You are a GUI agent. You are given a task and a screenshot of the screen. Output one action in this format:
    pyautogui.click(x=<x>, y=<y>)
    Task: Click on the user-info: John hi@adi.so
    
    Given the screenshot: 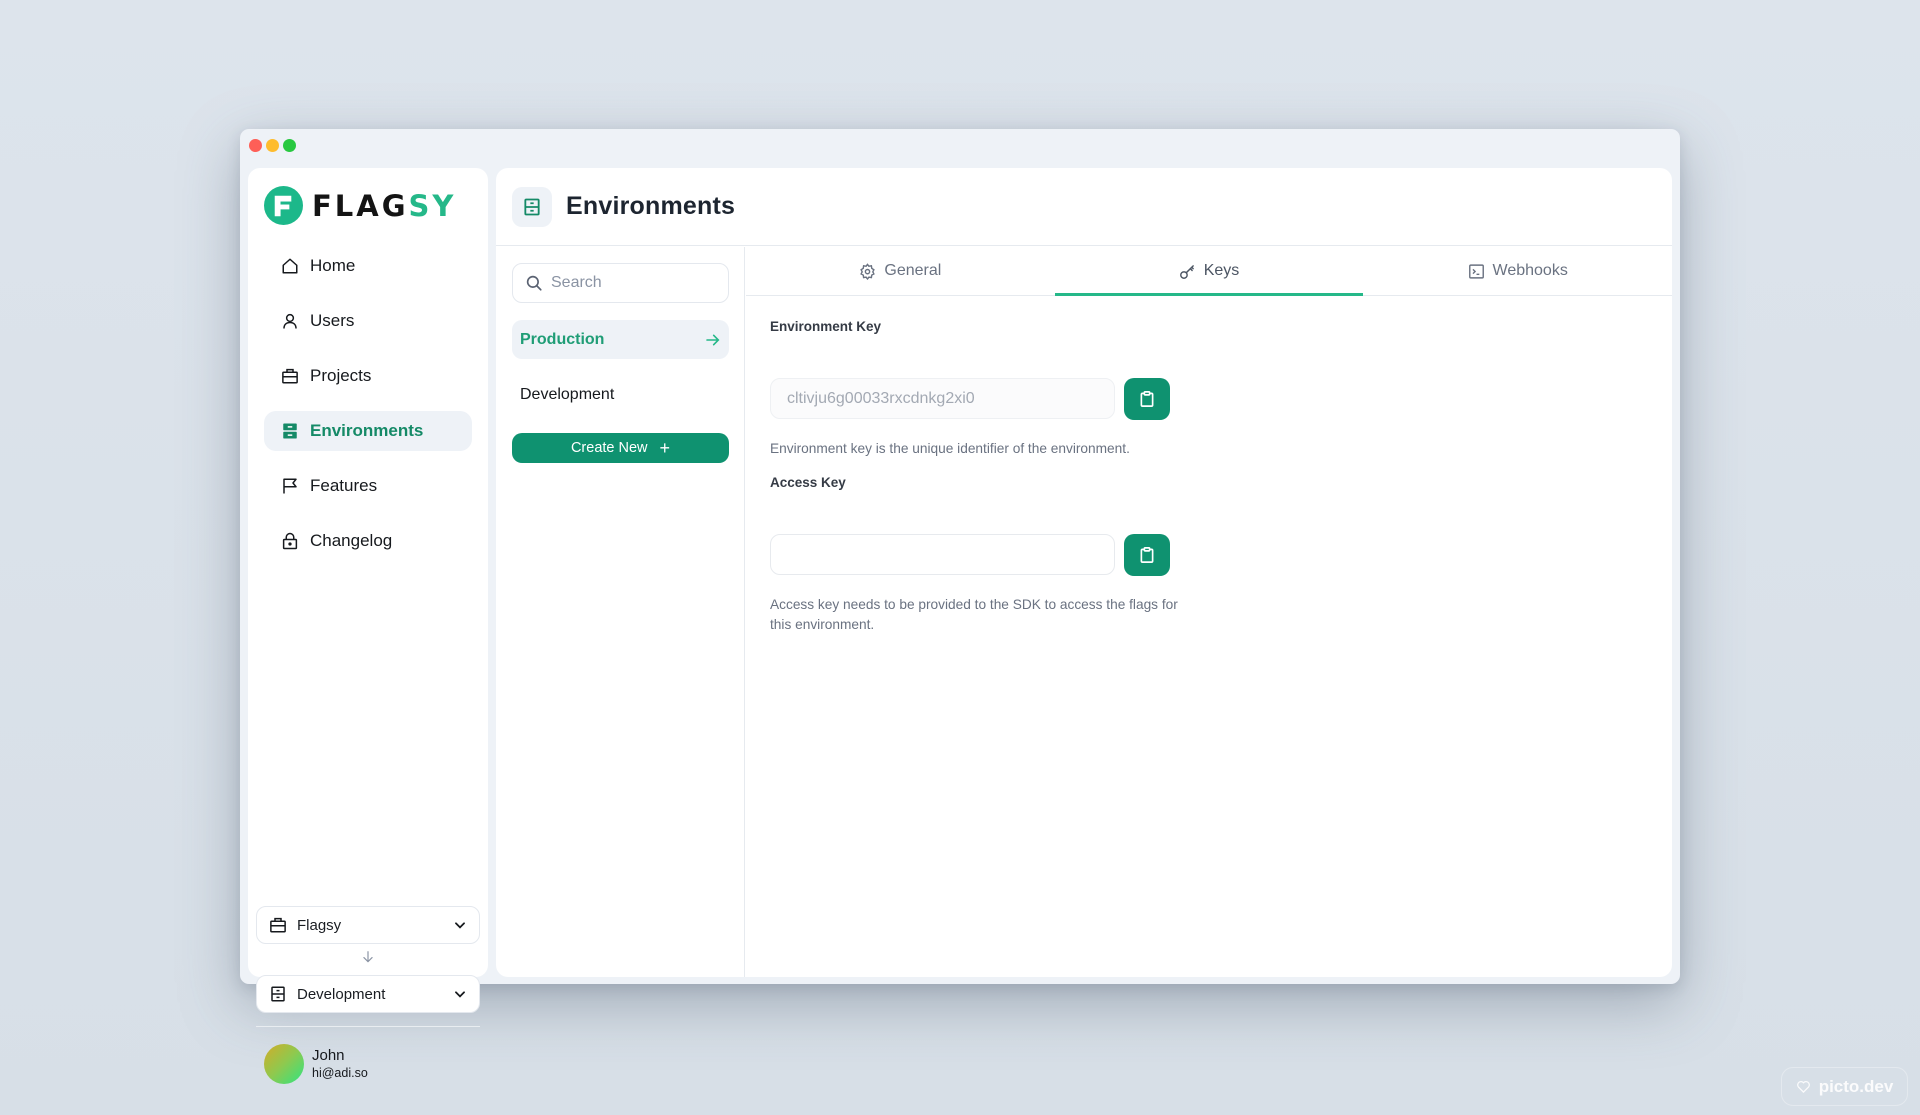 What is the action you would take?
    pyautogui.click(x=340, y=1064)
    